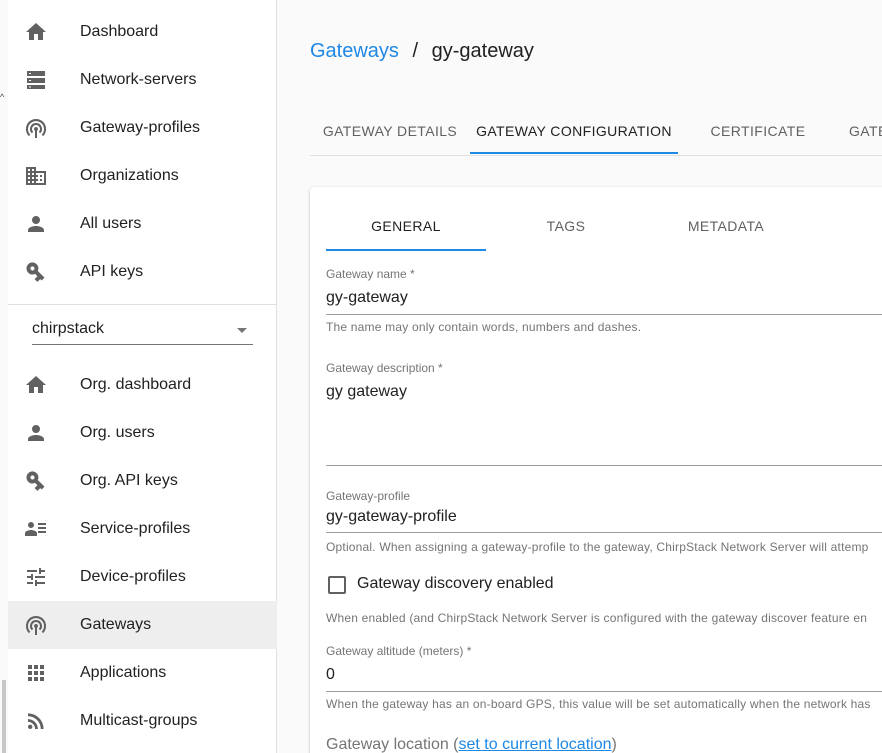  Describe the element at coordinates (574, 131) in the screenshot. I see `tab-gateway-configuration: GATEWAY CONFIGURATION` at that location.